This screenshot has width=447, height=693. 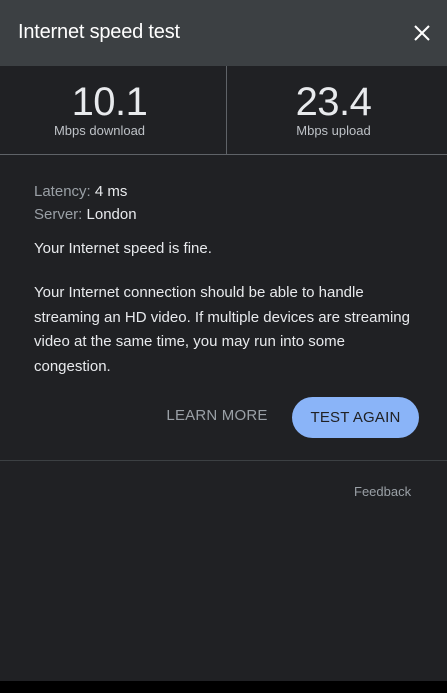 I want to click on server-value: London, so click(x=111, y=214).